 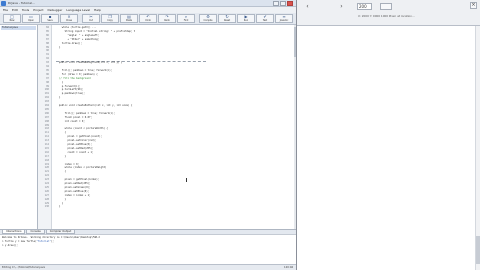 What do you see at coordinates (46, 133) in the screenshot?
I see `line-number: 111` at bounding box center [46, 133].